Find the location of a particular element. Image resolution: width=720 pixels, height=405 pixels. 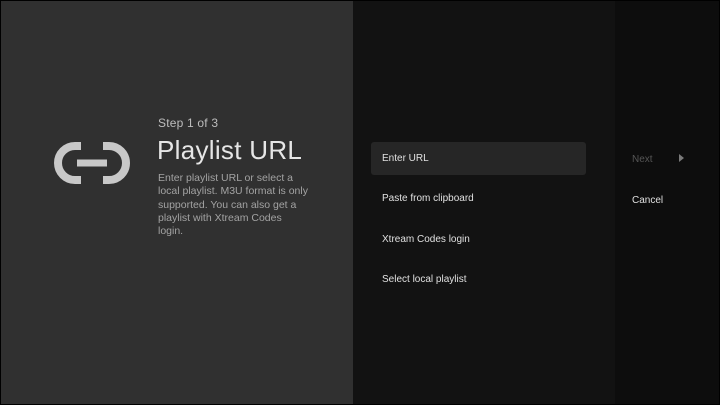

next-button: Next is located at coordinates (642, 159).